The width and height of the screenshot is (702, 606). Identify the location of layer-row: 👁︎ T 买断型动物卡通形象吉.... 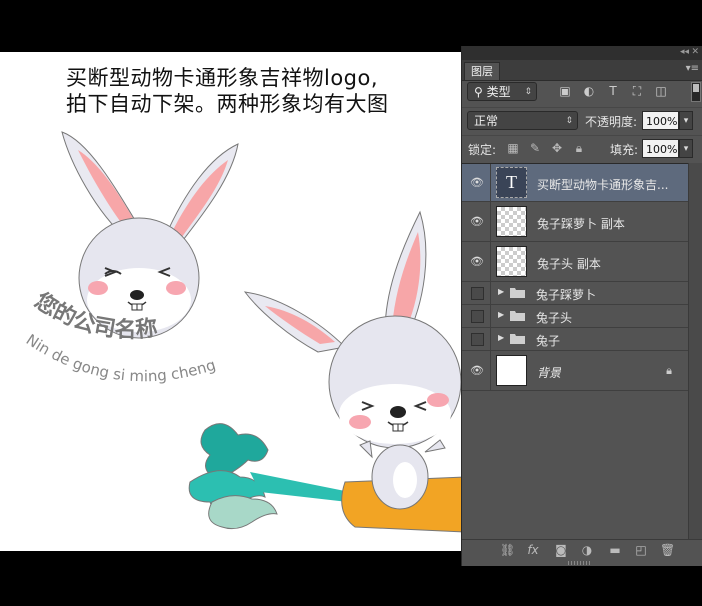
(575, 183).